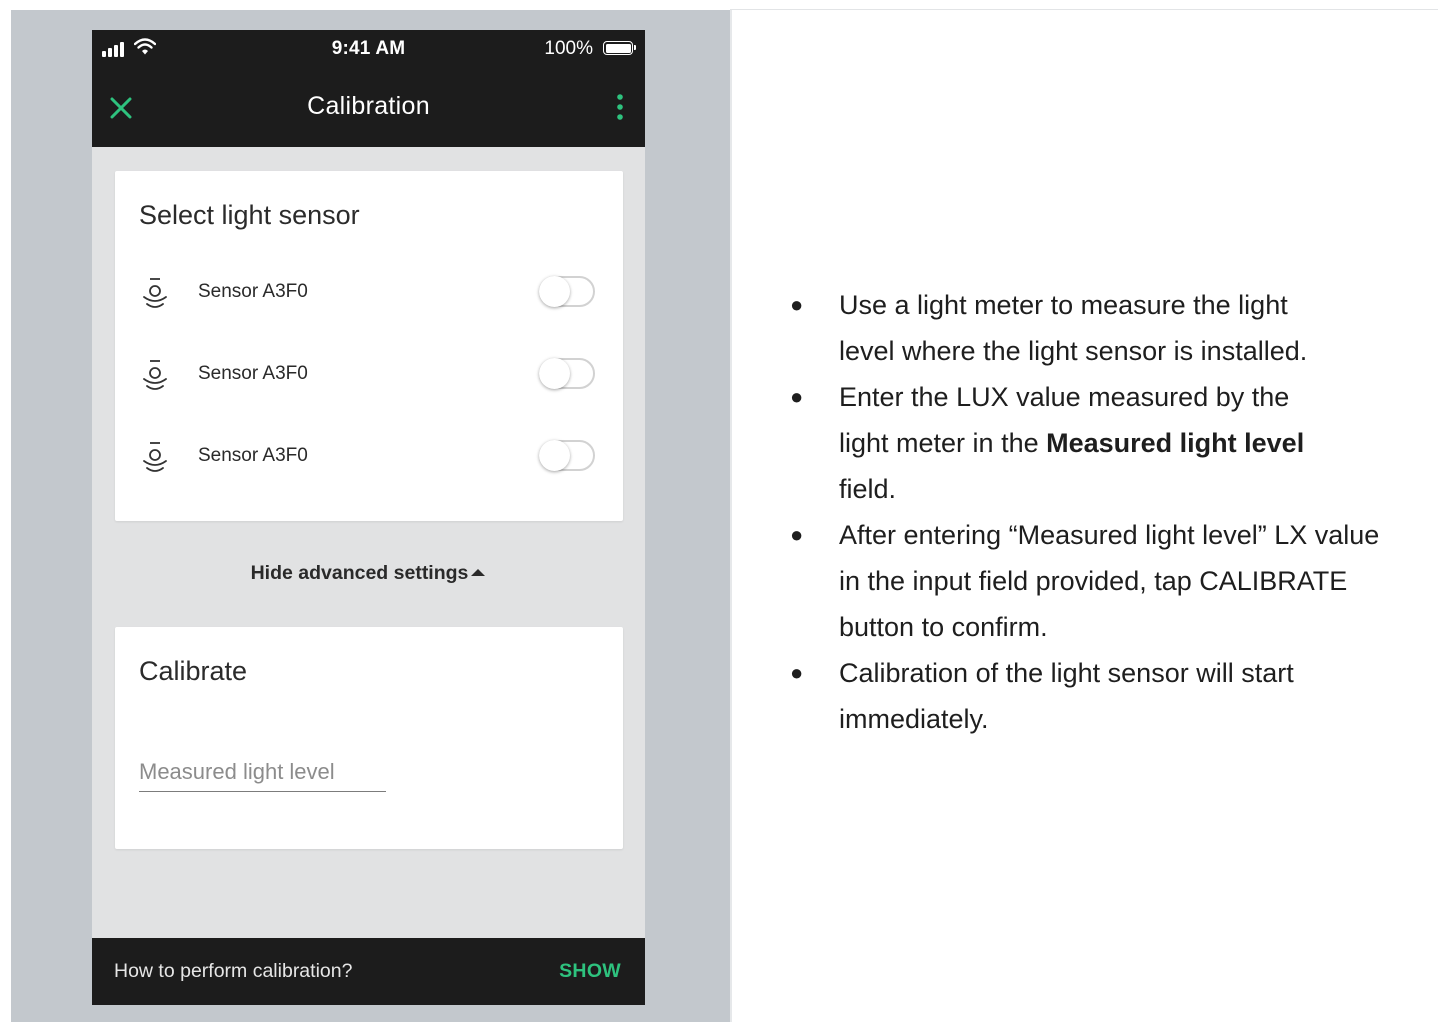  I want to click on measured-light-level-field, so click(262, 772).